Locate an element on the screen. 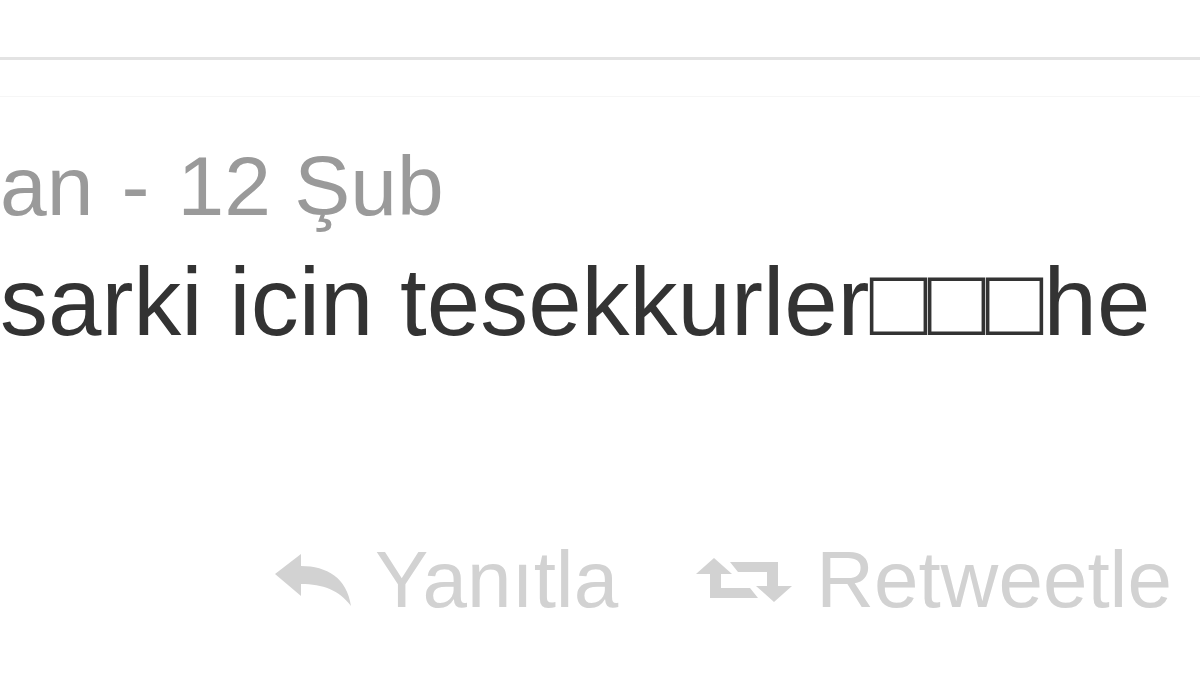  tweet-text: sarki icin tesekkurler□□□he is located at coordinates (576, 302).